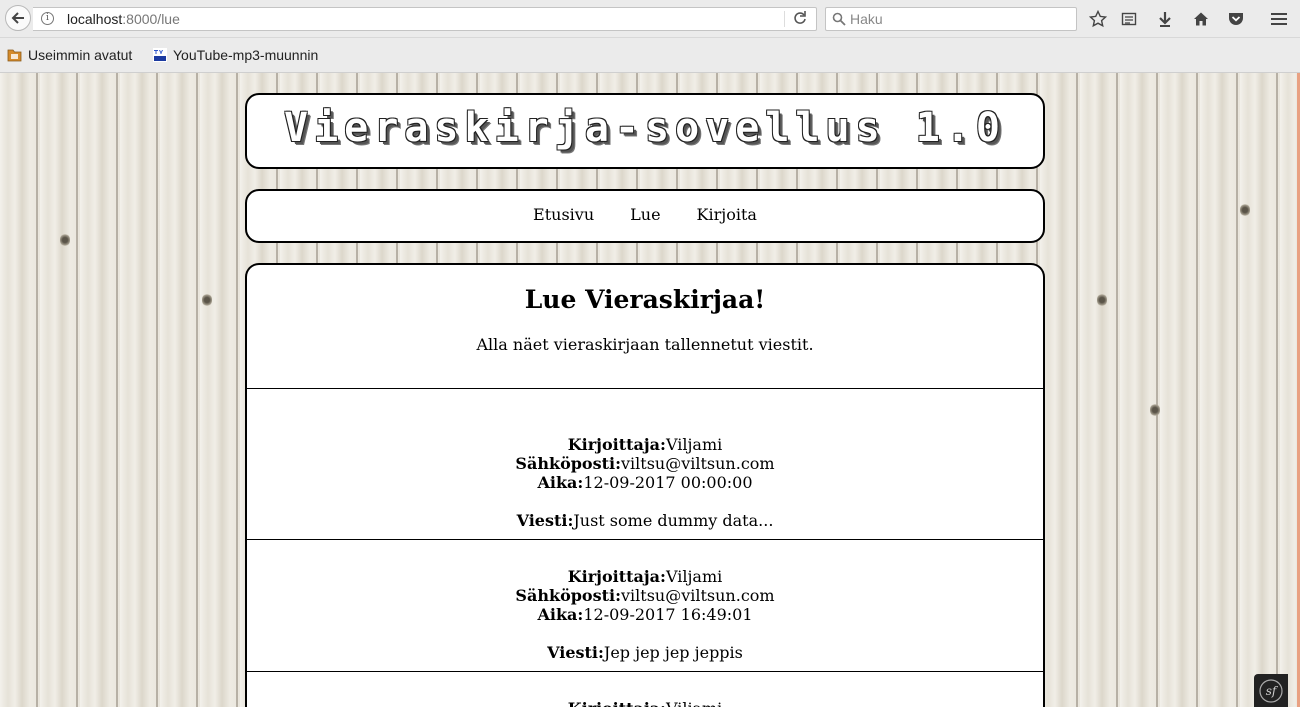 This screenshot has height=707, width=1300. I want to click on app-title: Vieraskirja-sovellus 1.0, so click(645, 128).